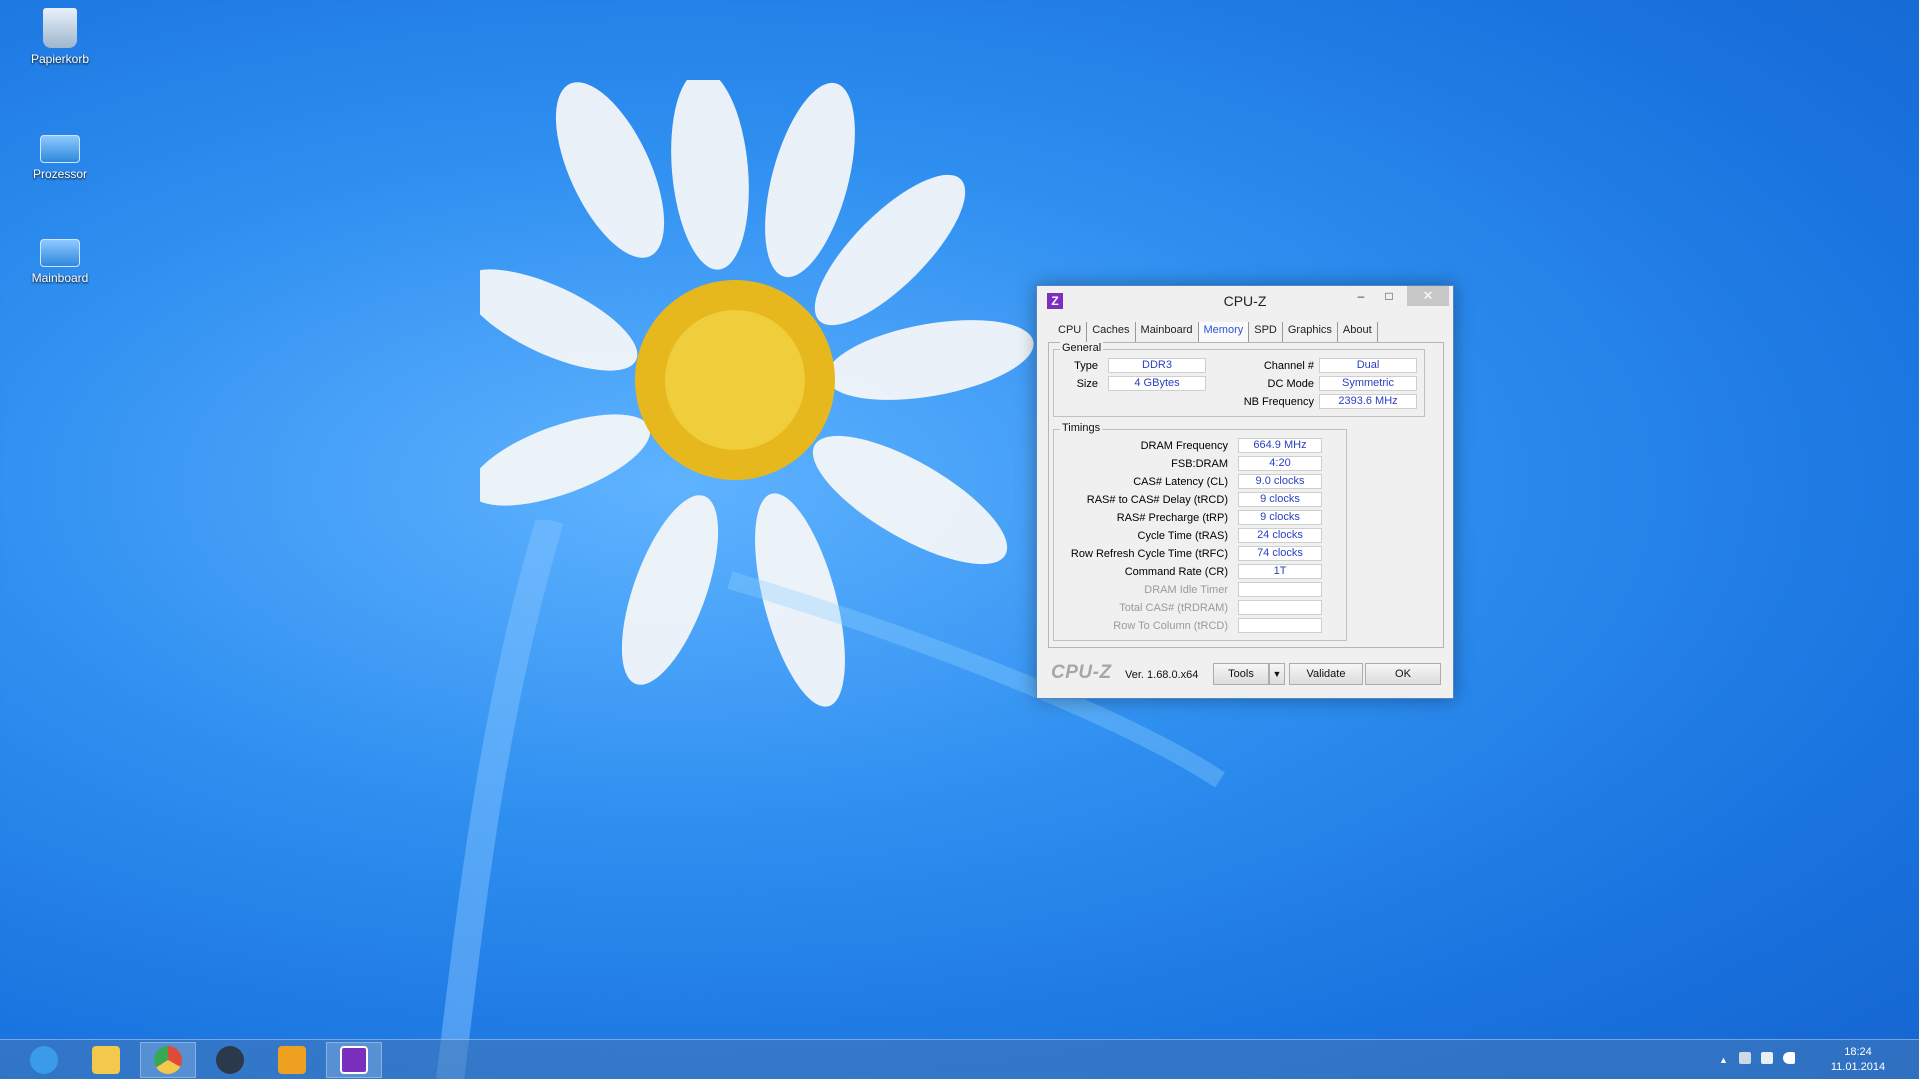 The width and height of the screenshot is (1919, 1079). I want to click on clock-time: 18:24, so click(1858, 1052).